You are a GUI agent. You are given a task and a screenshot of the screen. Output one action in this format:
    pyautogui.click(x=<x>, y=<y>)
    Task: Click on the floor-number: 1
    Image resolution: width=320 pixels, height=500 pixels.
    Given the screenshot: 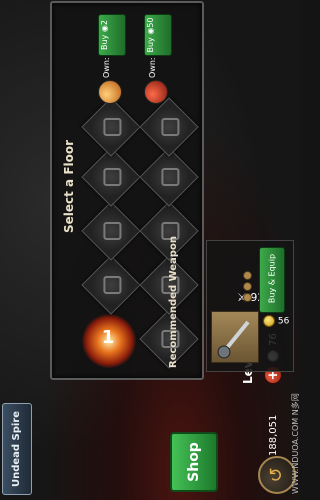 What is the action you would take?
    pyautogui.click(x=108, y=337)
    